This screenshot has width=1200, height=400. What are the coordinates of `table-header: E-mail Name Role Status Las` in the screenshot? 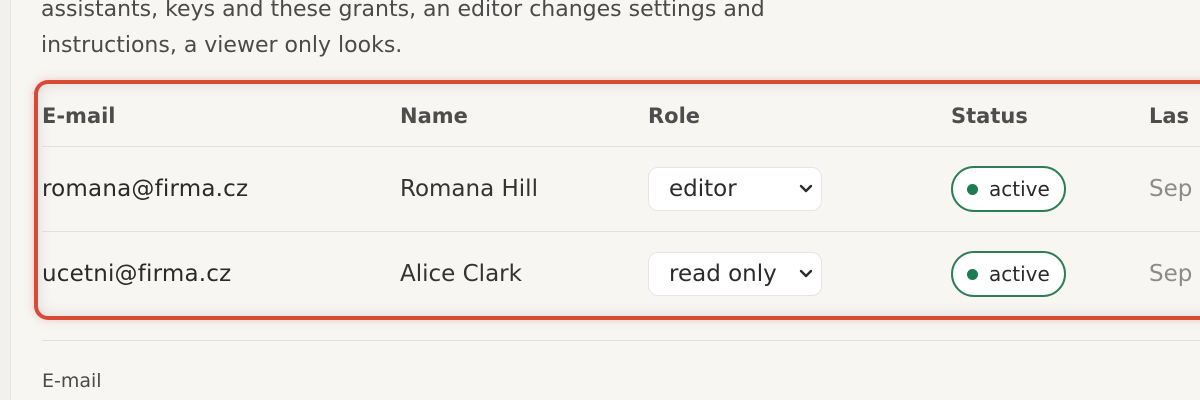 It's located at (621, 116).